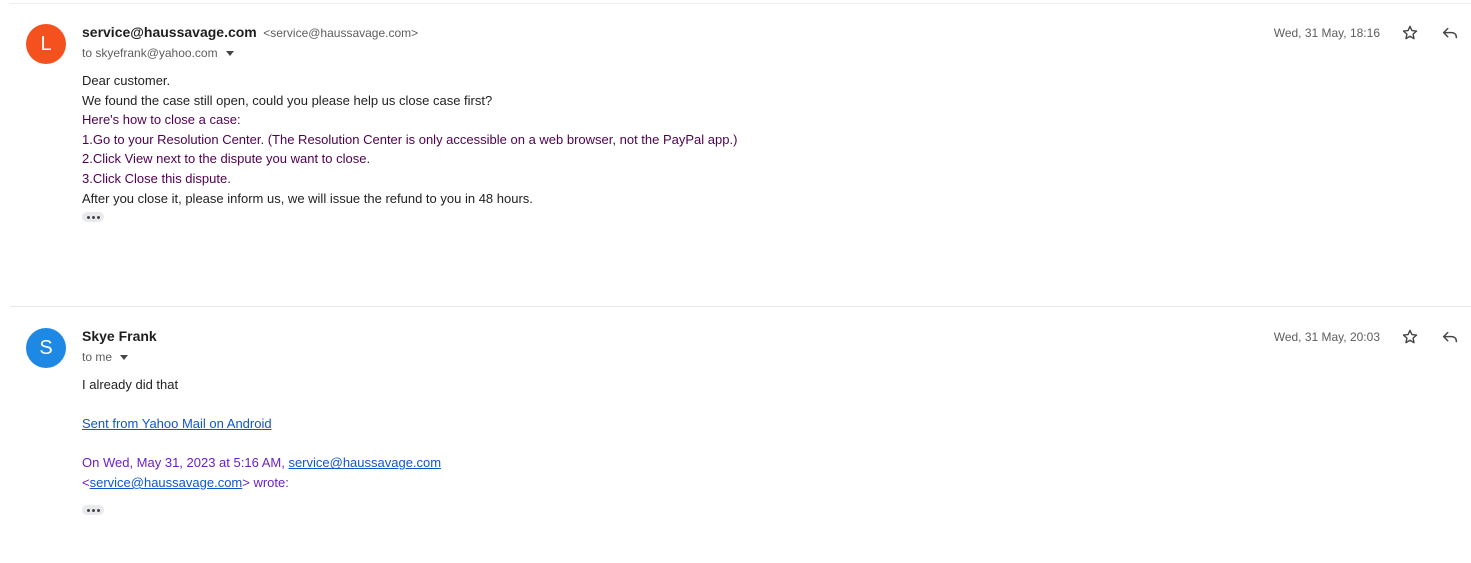 Image resolution: width=1471 pixels, height=563 pixels. I want to click on recipient-details-toggle: to me, so click(105, 357).